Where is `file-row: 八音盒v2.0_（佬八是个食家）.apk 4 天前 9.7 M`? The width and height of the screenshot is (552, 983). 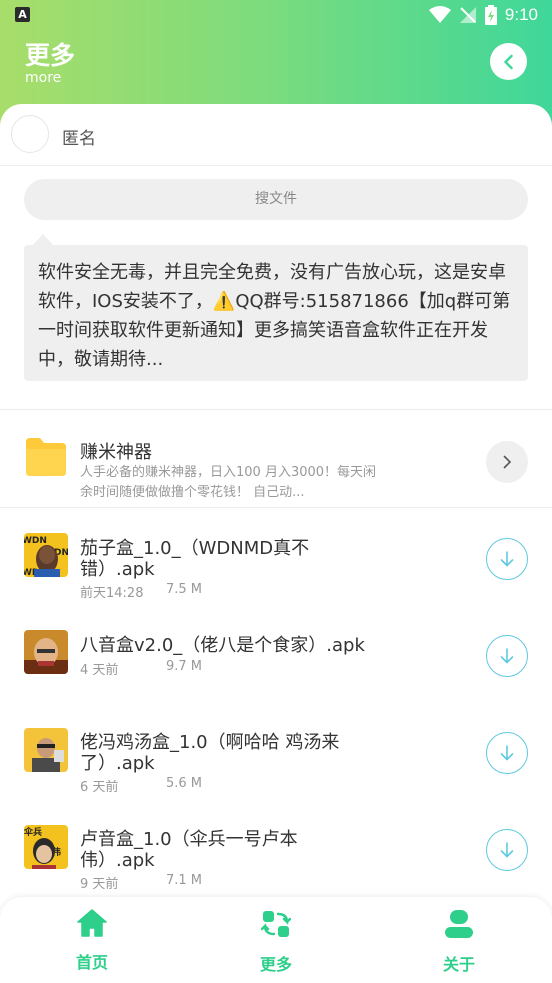
file-row: 八音盒v2.0_（佬八是个食家）.apk 4 天前 9.7 M is located at coordinates (276, 654).